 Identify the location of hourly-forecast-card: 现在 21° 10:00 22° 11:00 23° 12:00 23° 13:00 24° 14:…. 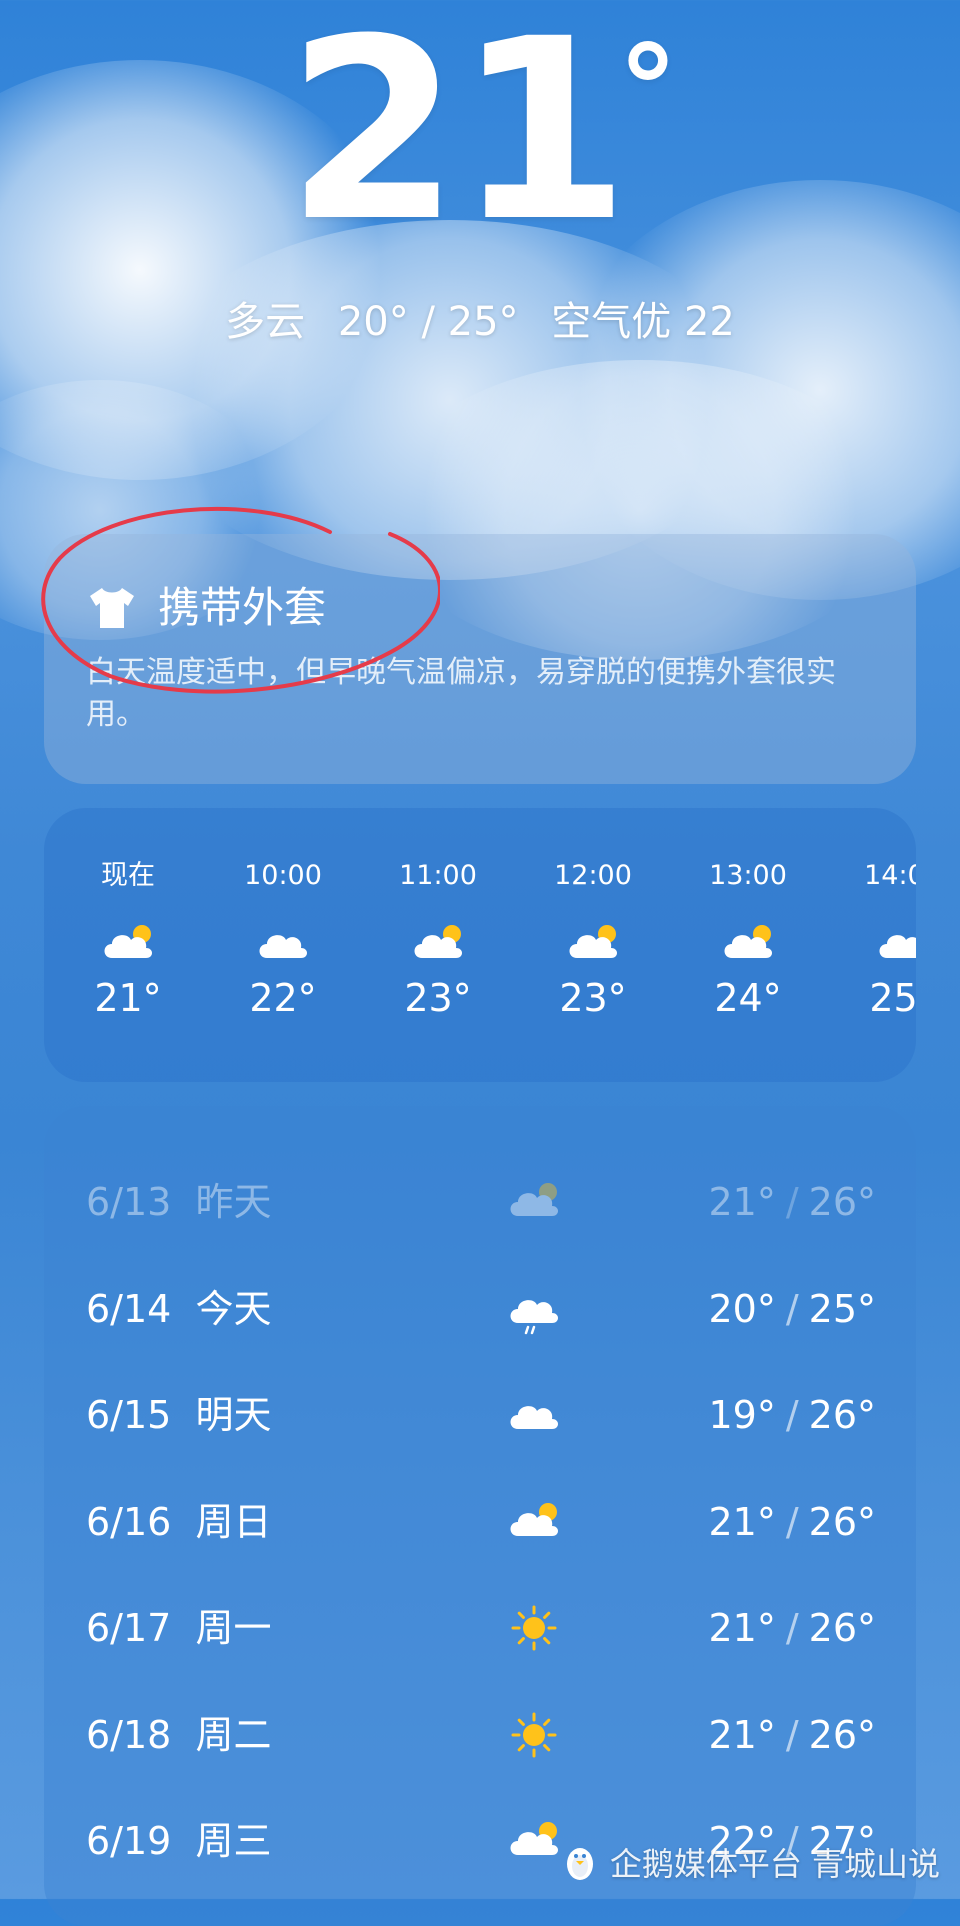
(480, 945).